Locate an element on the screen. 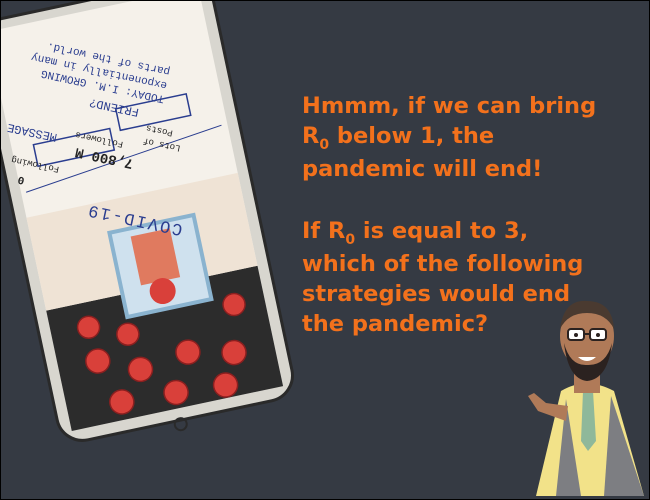 Image resolution: width=650 pixels, height=500 pixels. statement-part-2: below 1, the pandemic will end! is located at coordinates (422, 152).